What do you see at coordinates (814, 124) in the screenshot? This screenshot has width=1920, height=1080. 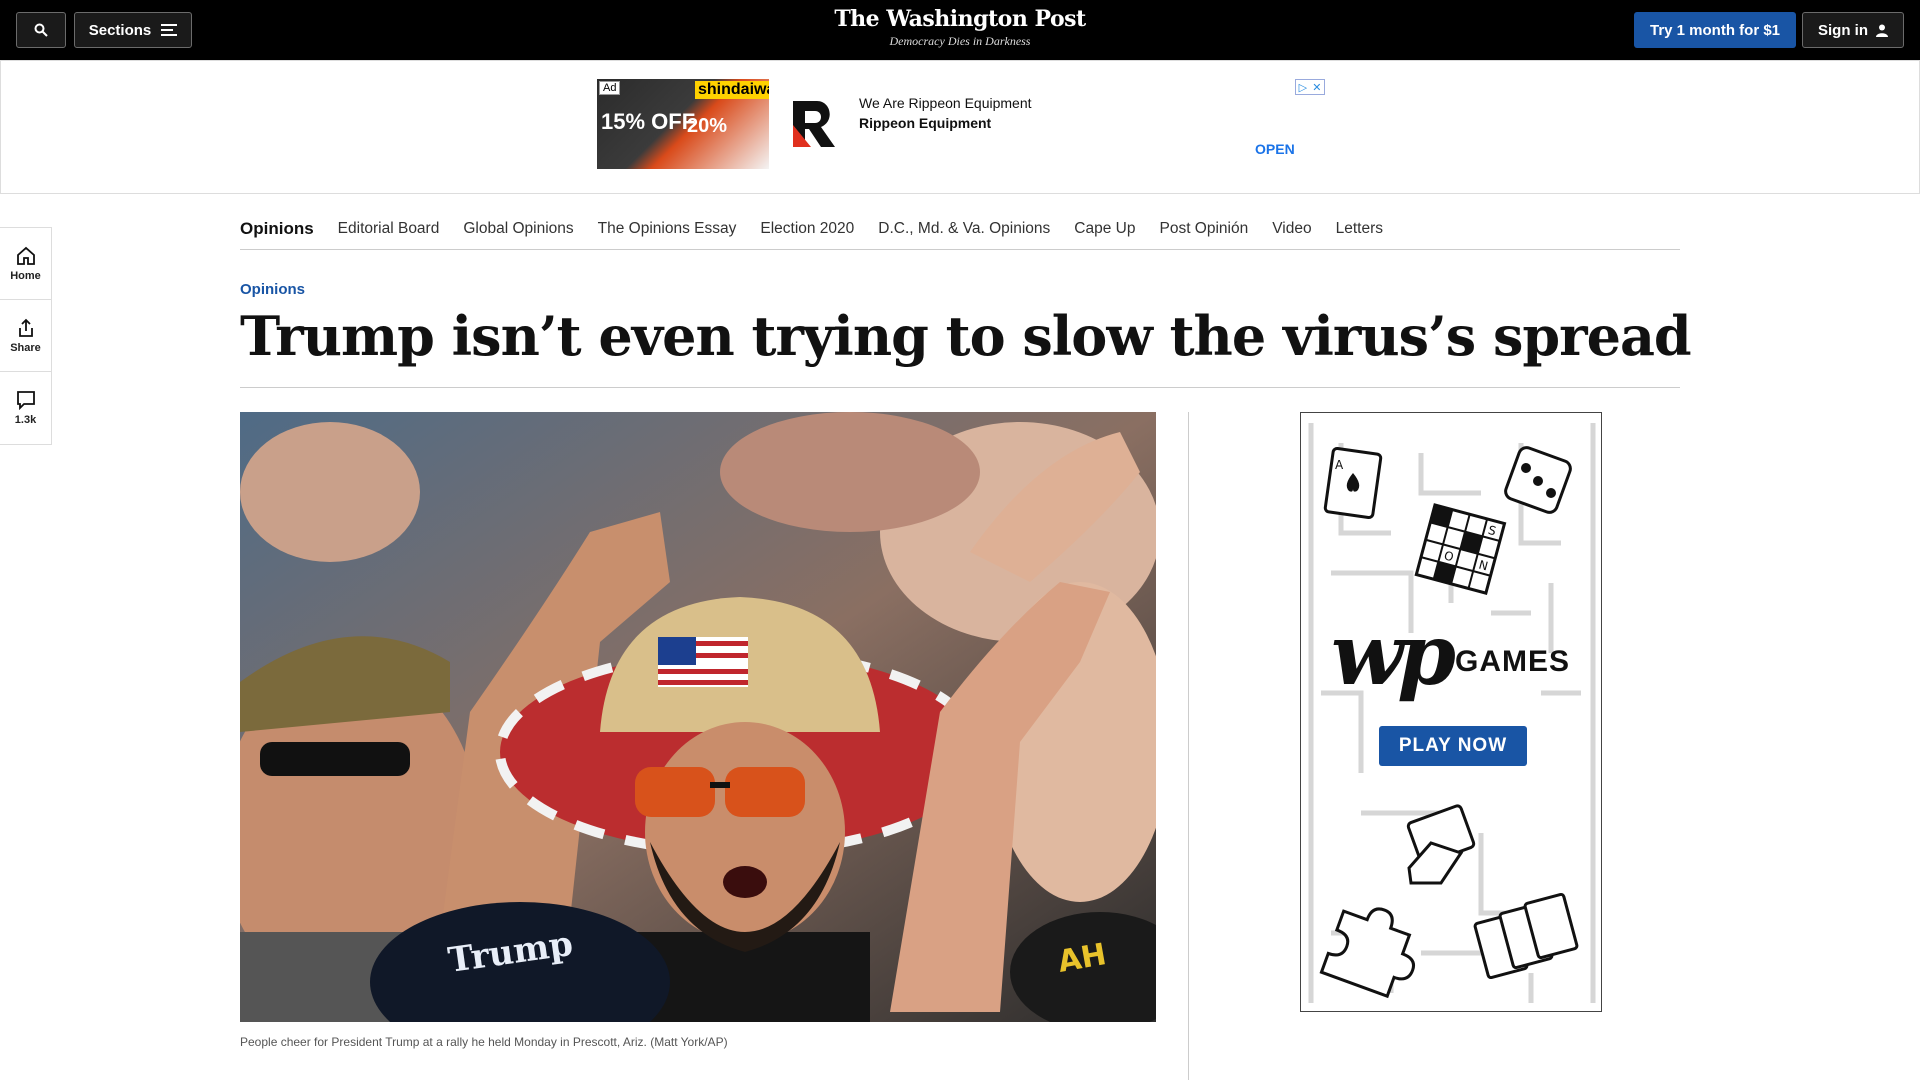 I see `rippeon-logo-icon` at bounding box center [814, 124].